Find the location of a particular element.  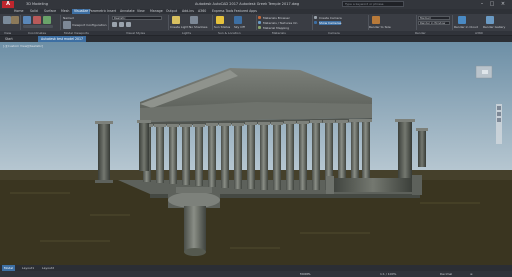

ribbon-group-lights: Create Light No Shadows is located at coordinates (190, 22).